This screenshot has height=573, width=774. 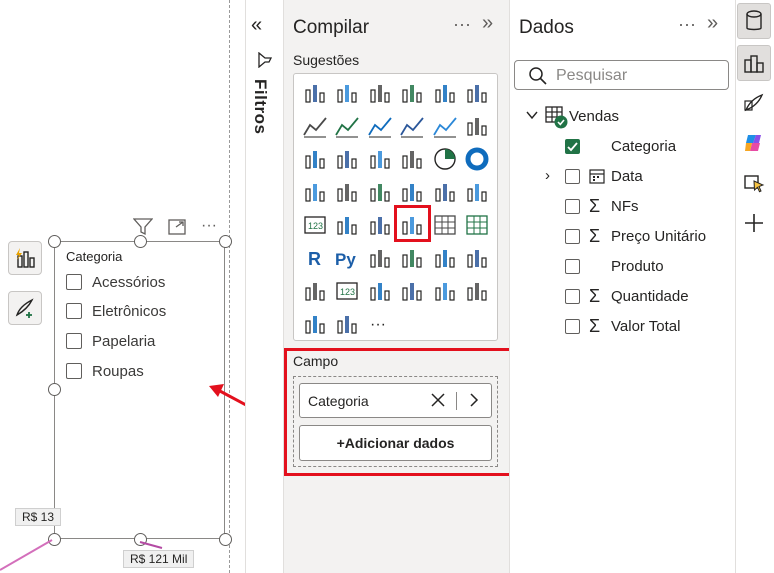 I want to click on resize-handle-top-right, so click(x=225, y=241).